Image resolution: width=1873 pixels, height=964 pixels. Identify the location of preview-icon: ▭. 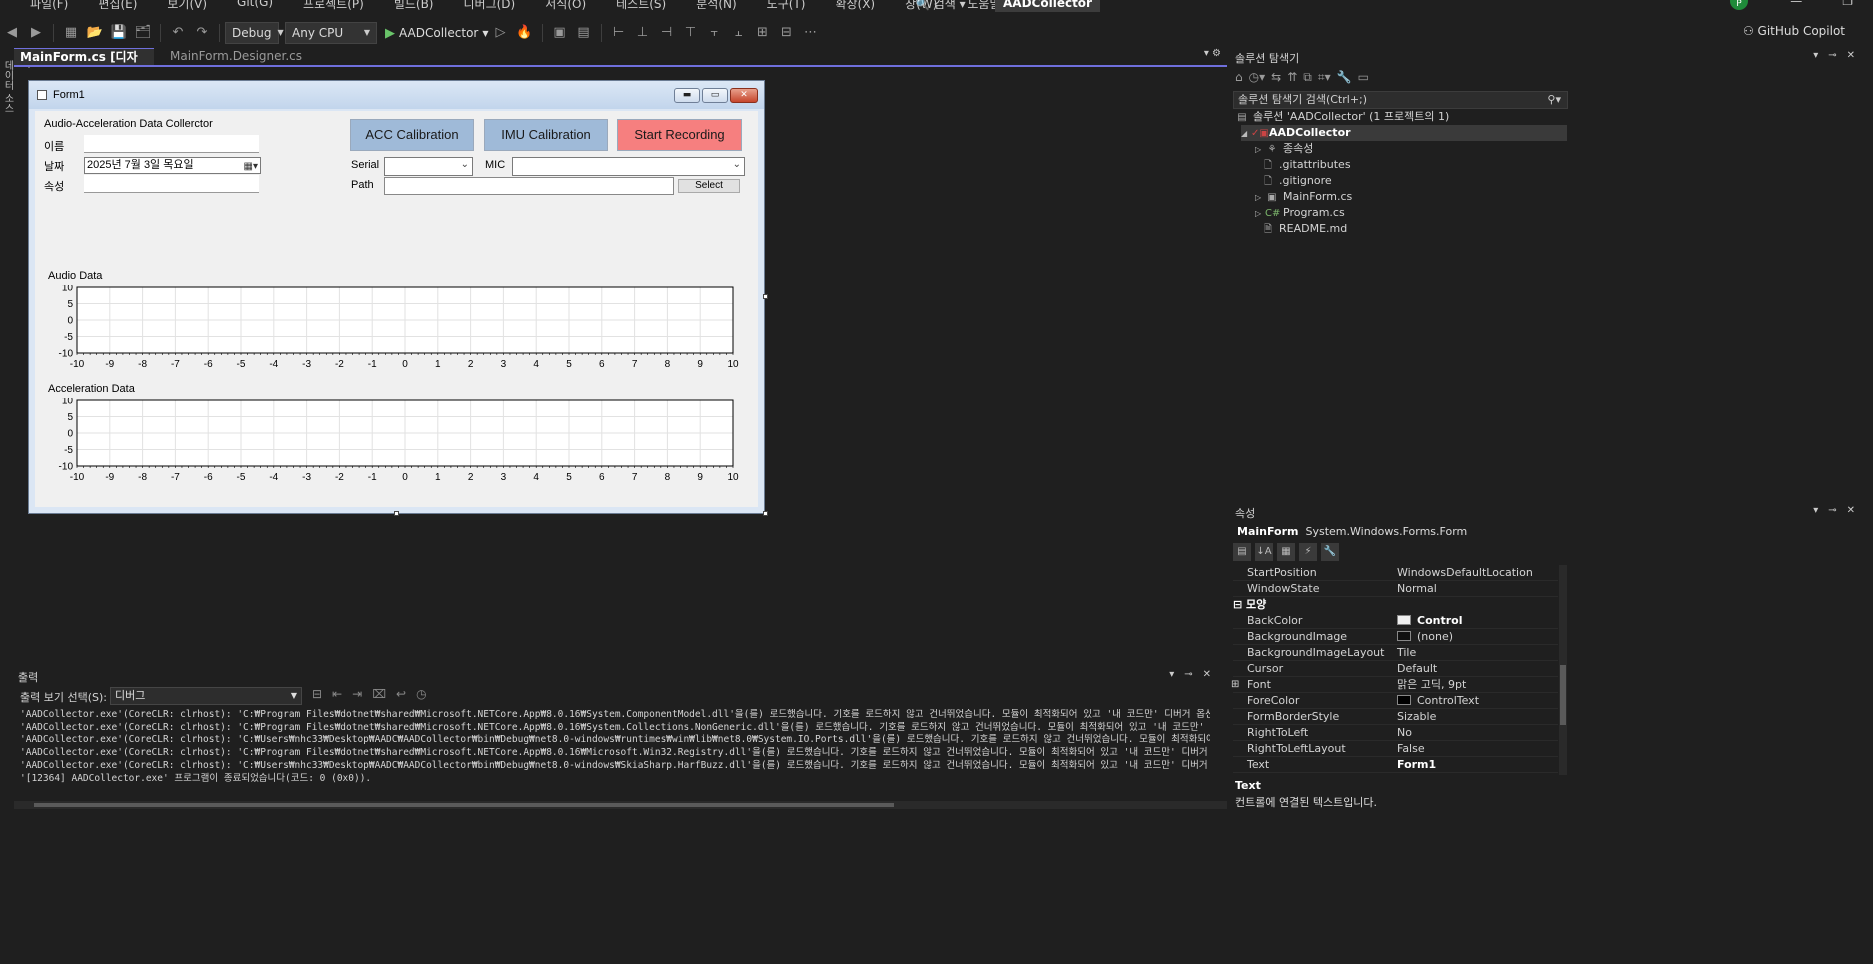
(1363, 80).